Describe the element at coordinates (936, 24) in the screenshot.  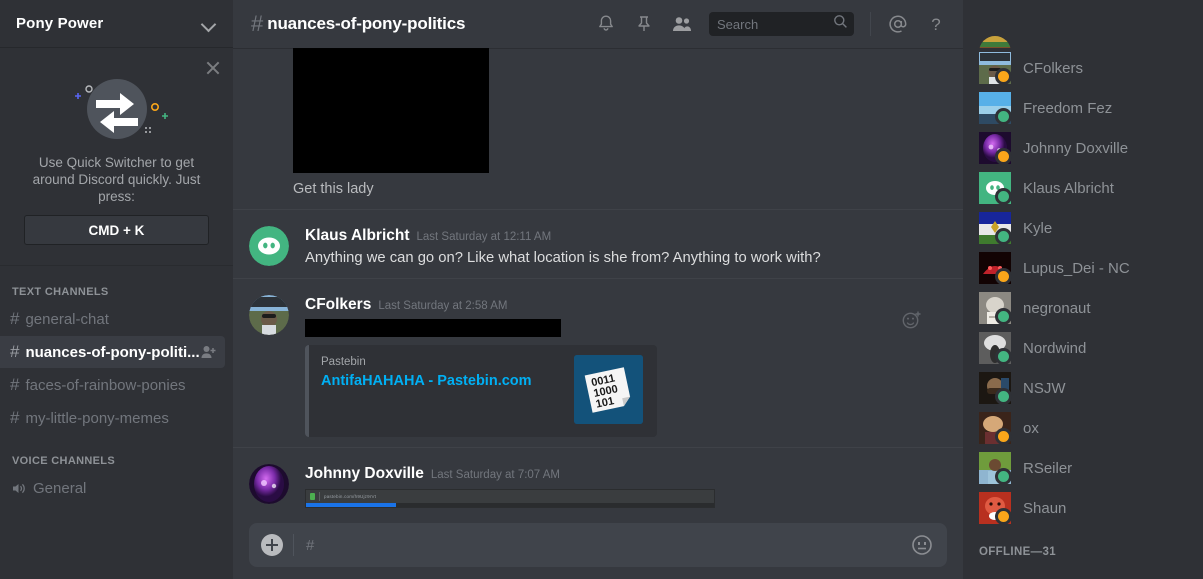
I see `help-question-icon: ?` at that location.